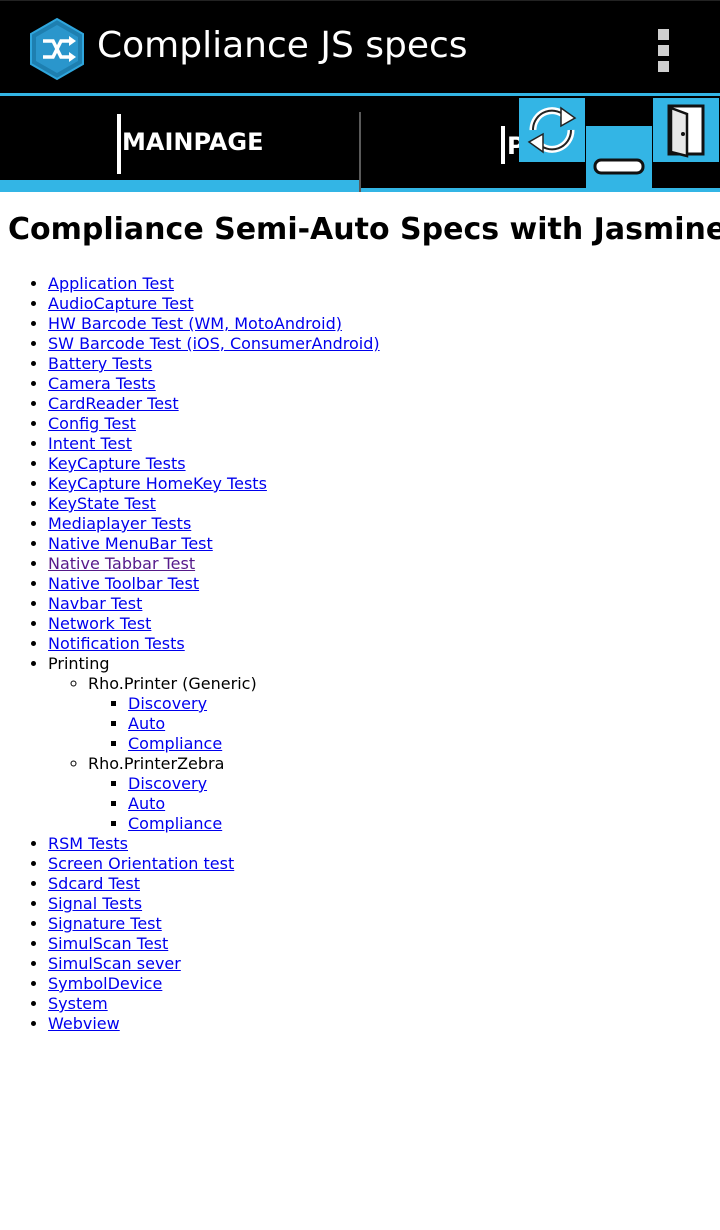 The image size is (720, 1230). Describe the element at coordinates (146, 803) in the screenshot. I see `printer-zebra-auto-link: Auto` at that location.